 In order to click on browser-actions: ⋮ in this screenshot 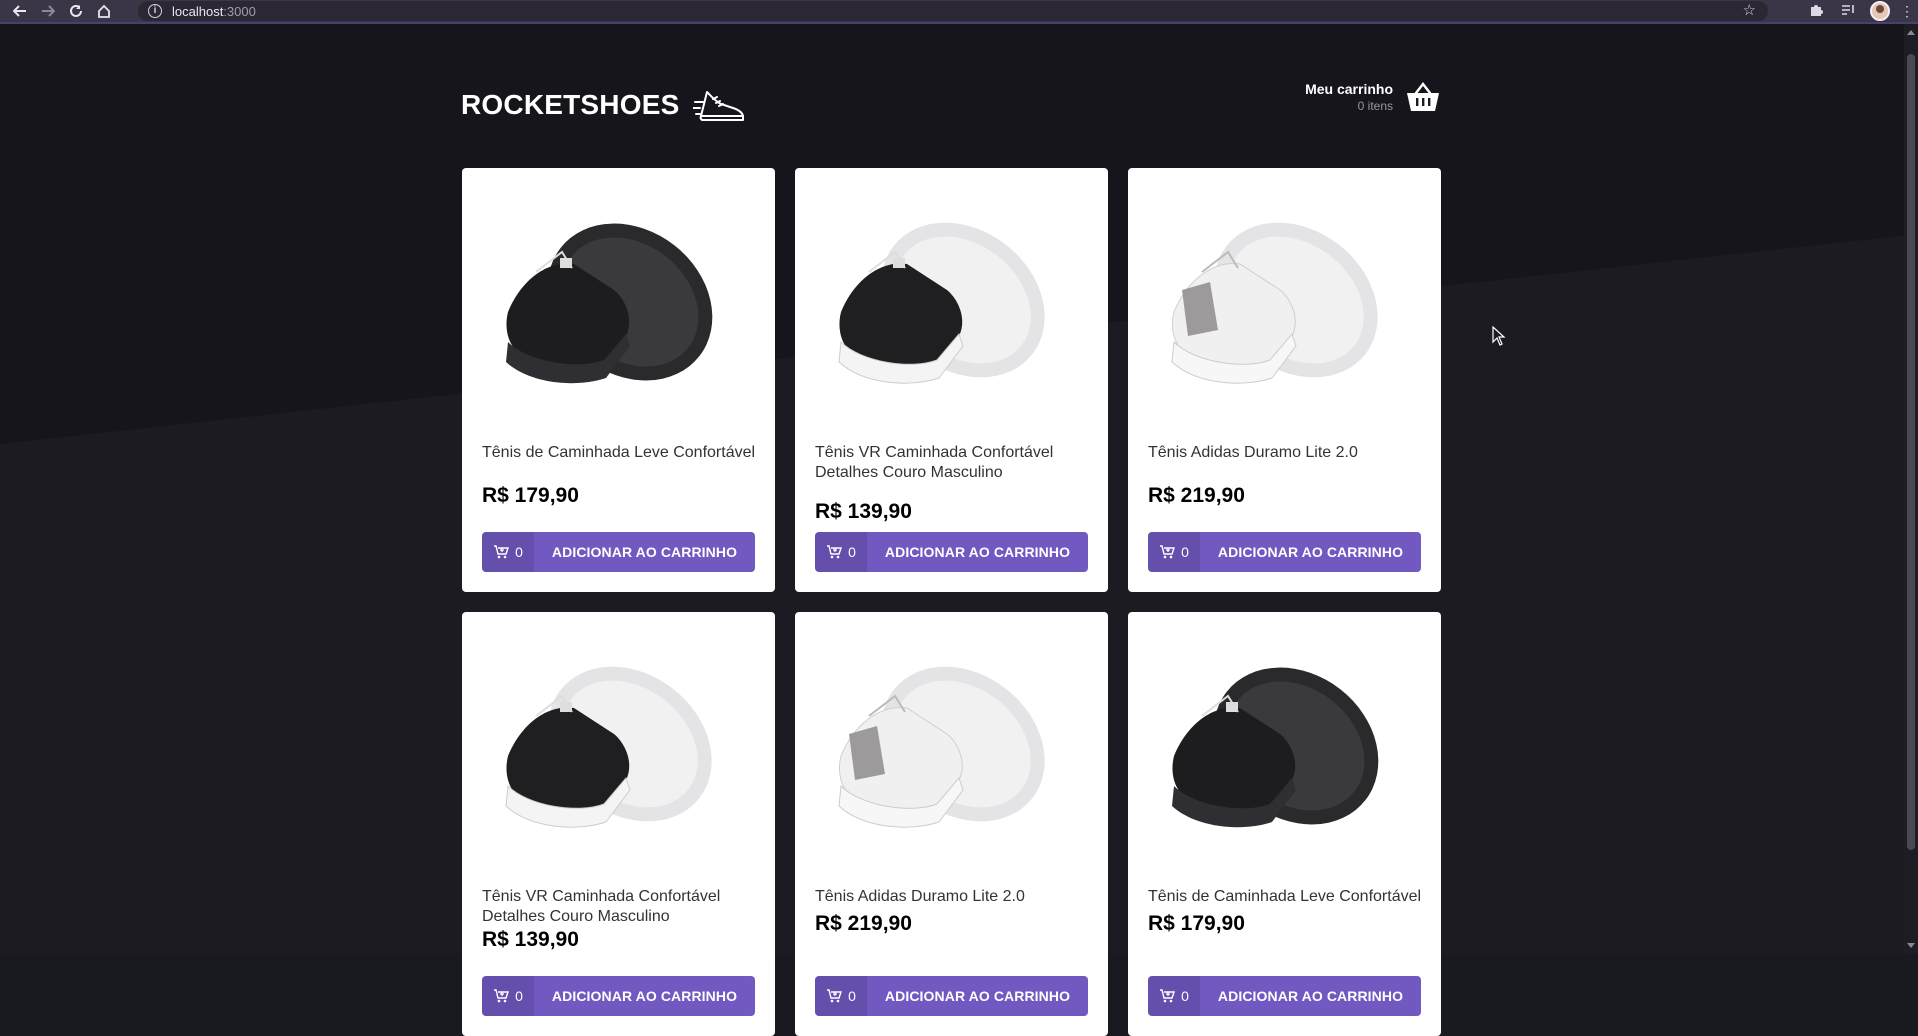, I will do `click(1859, 11)`.